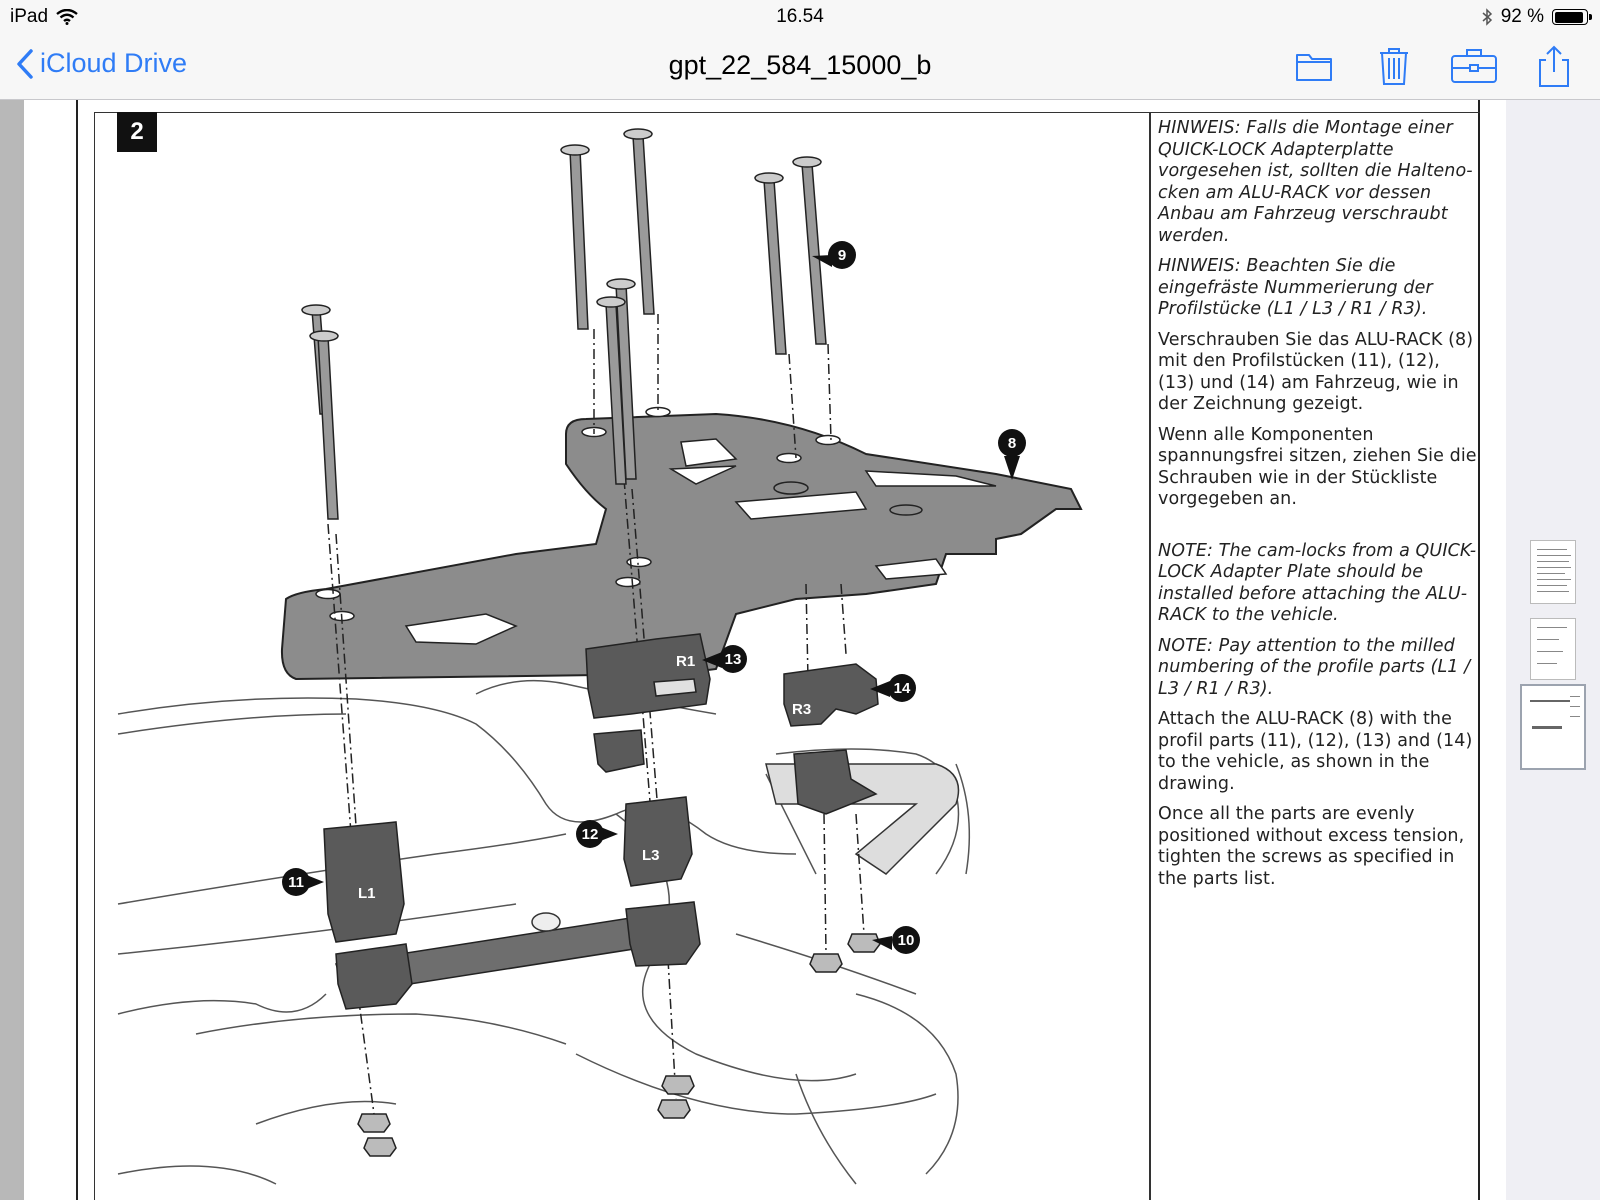  What do you see at coordinates (1474, 66) in the screenshot?
I see `toolbox-icon` at bounding box center [1474, 66].